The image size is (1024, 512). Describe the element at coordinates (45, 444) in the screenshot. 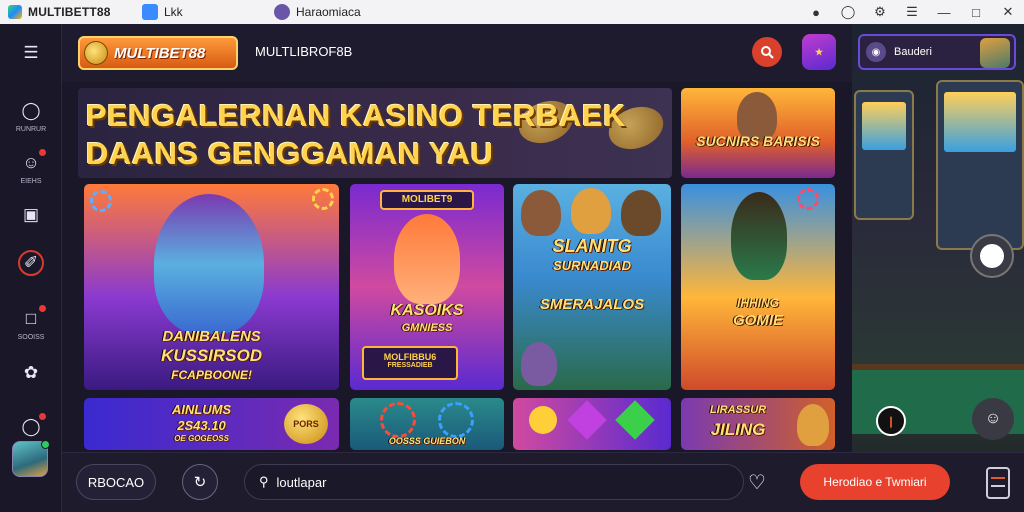

I see `online-status-dot` at that location.